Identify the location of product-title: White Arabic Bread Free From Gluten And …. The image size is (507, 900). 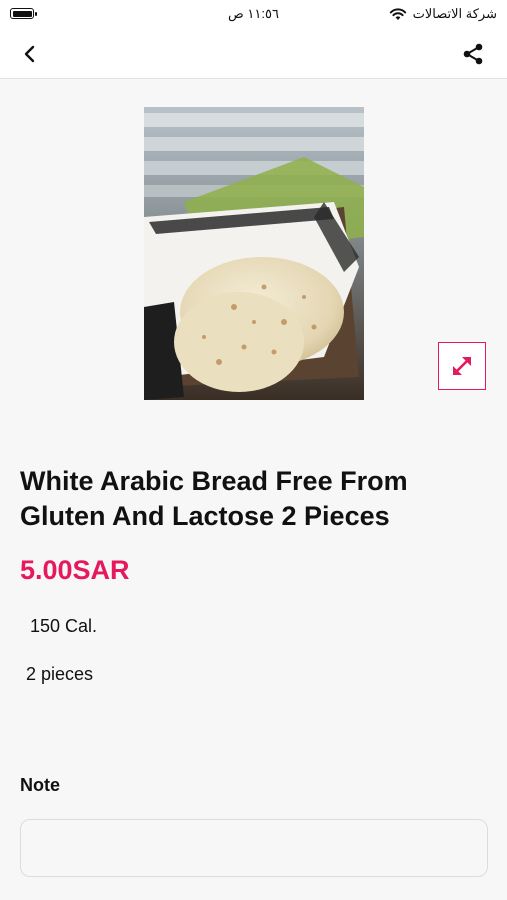
(214, 498).